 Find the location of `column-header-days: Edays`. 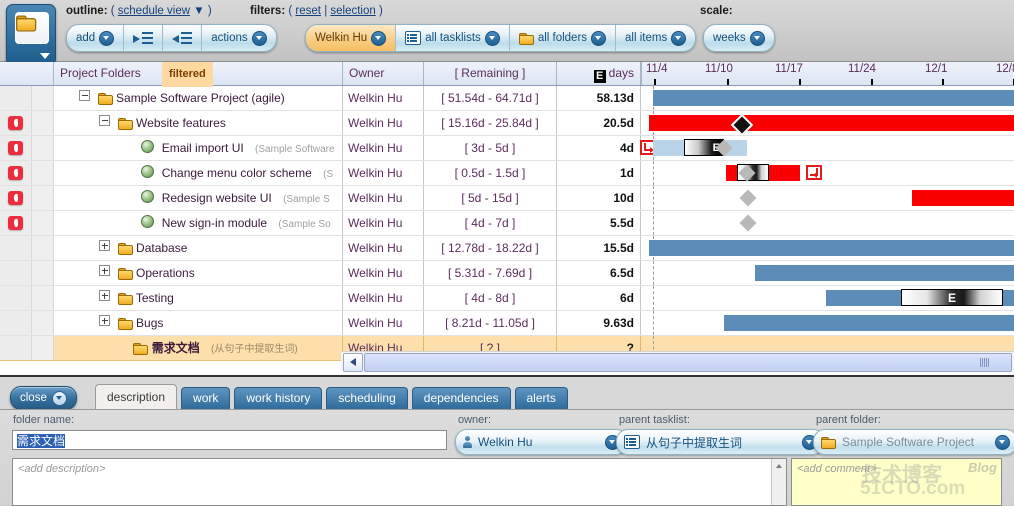

column-header-days: Edays is located at coordinates (599, 73).